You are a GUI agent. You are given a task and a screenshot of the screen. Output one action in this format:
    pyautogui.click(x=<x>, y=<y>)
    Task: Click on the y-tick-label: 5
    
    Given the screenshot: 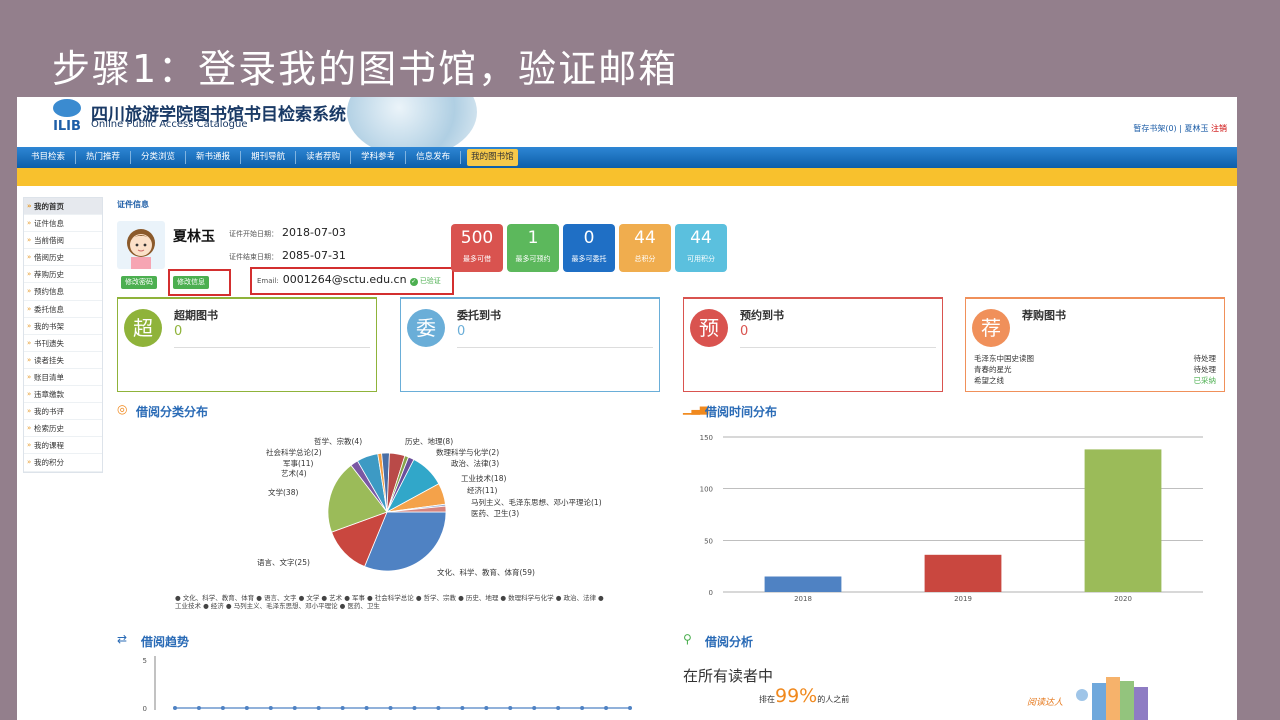 What is the action you would take?
    pyautogui.click(x=145, y=661)
    